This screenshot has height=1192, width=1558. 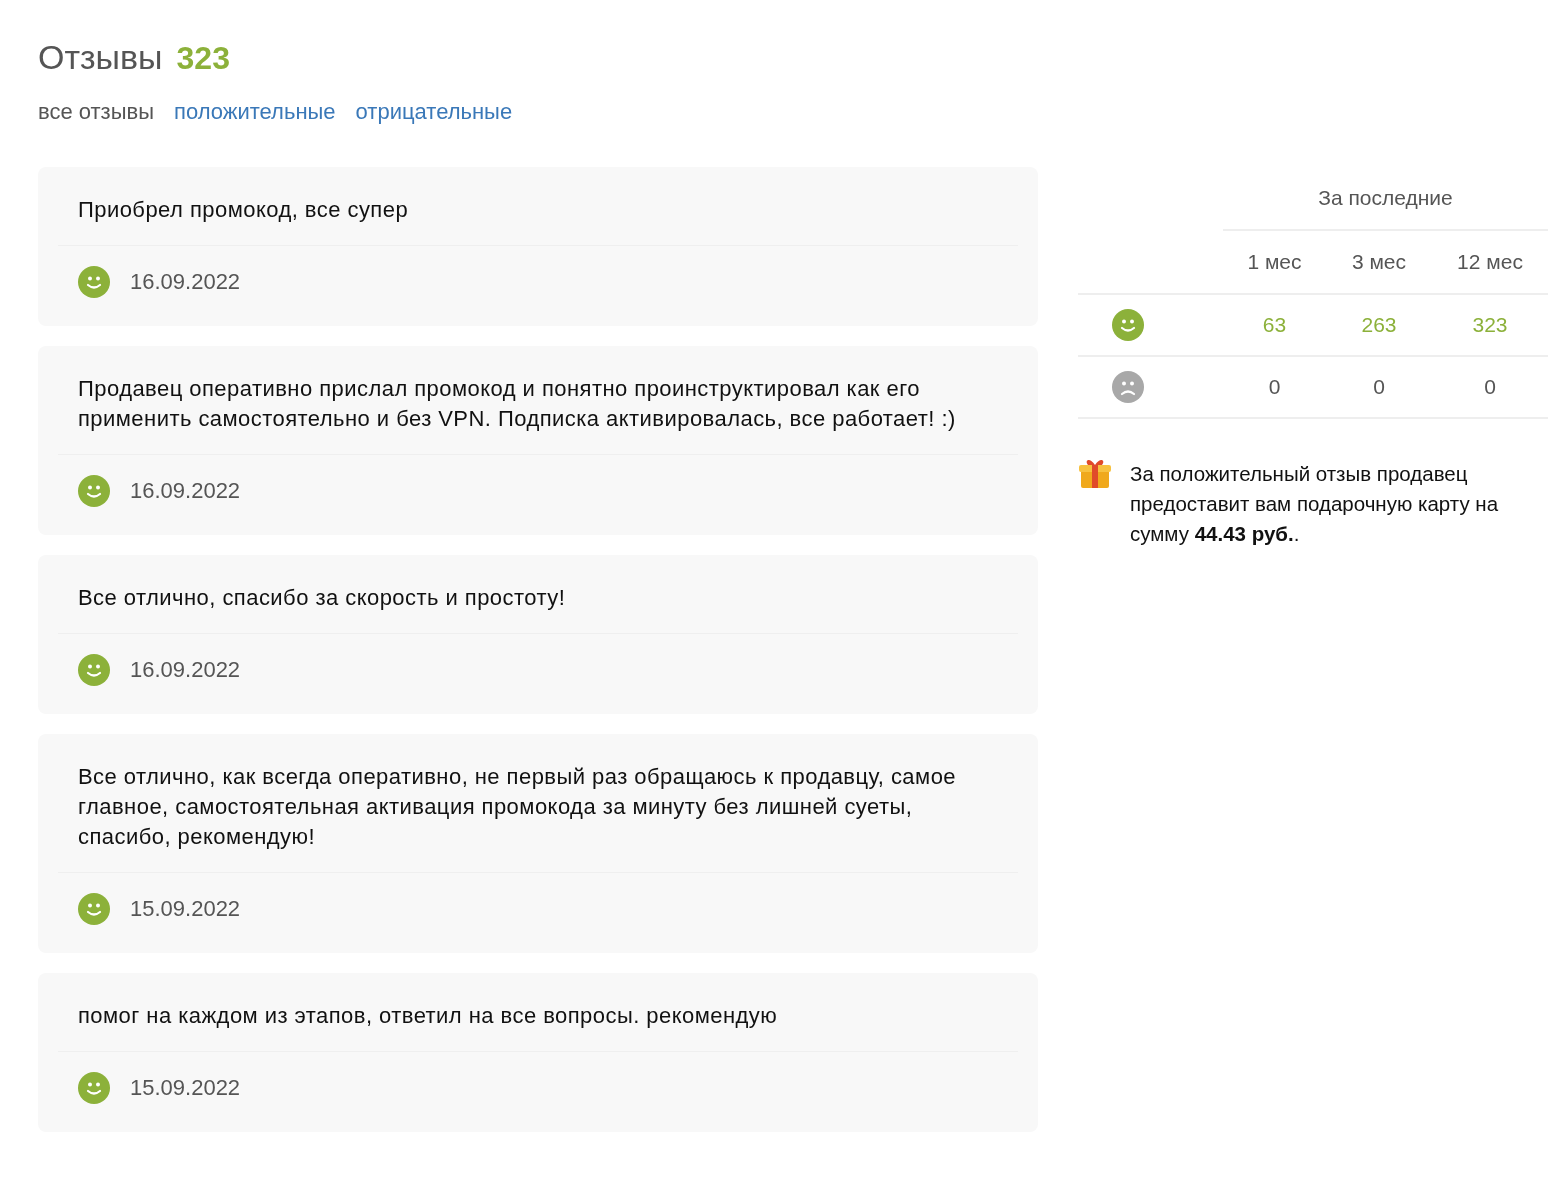 I want to click on review-count: 323, so click(x=203, y=58).